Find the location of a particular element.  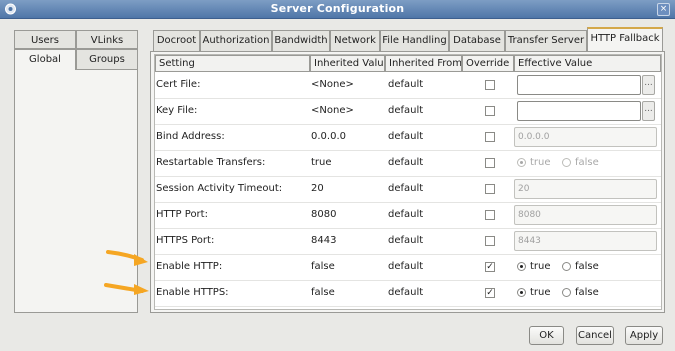

effective-value-input: 0.0.0.0 is located at coordinates (585, 137).